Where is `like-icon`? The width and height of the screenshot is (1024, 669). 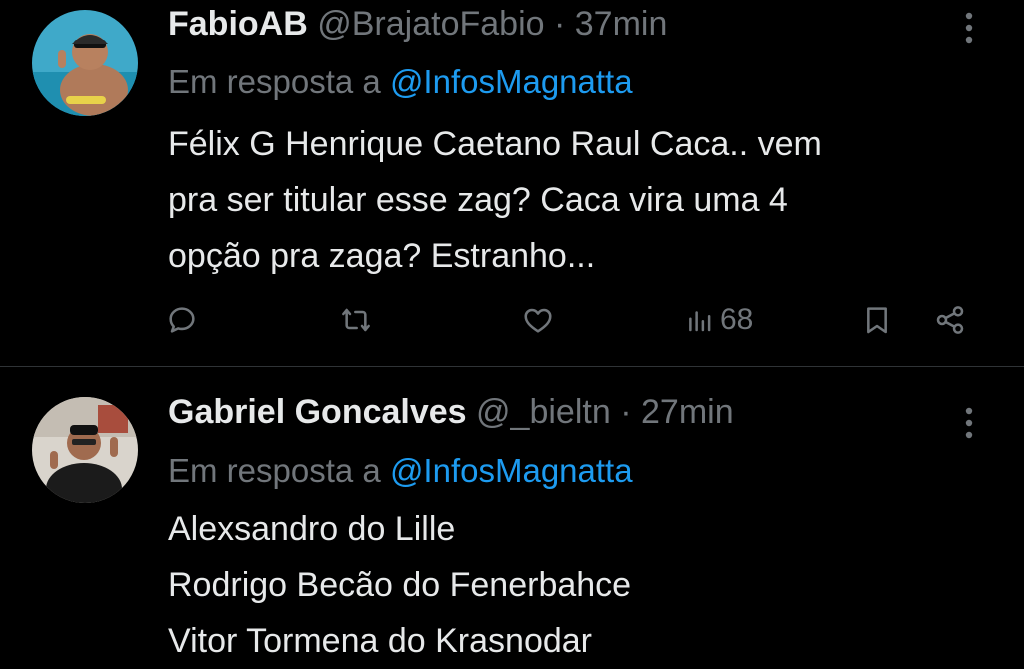 like-icon is located at coordinates (538, 320).